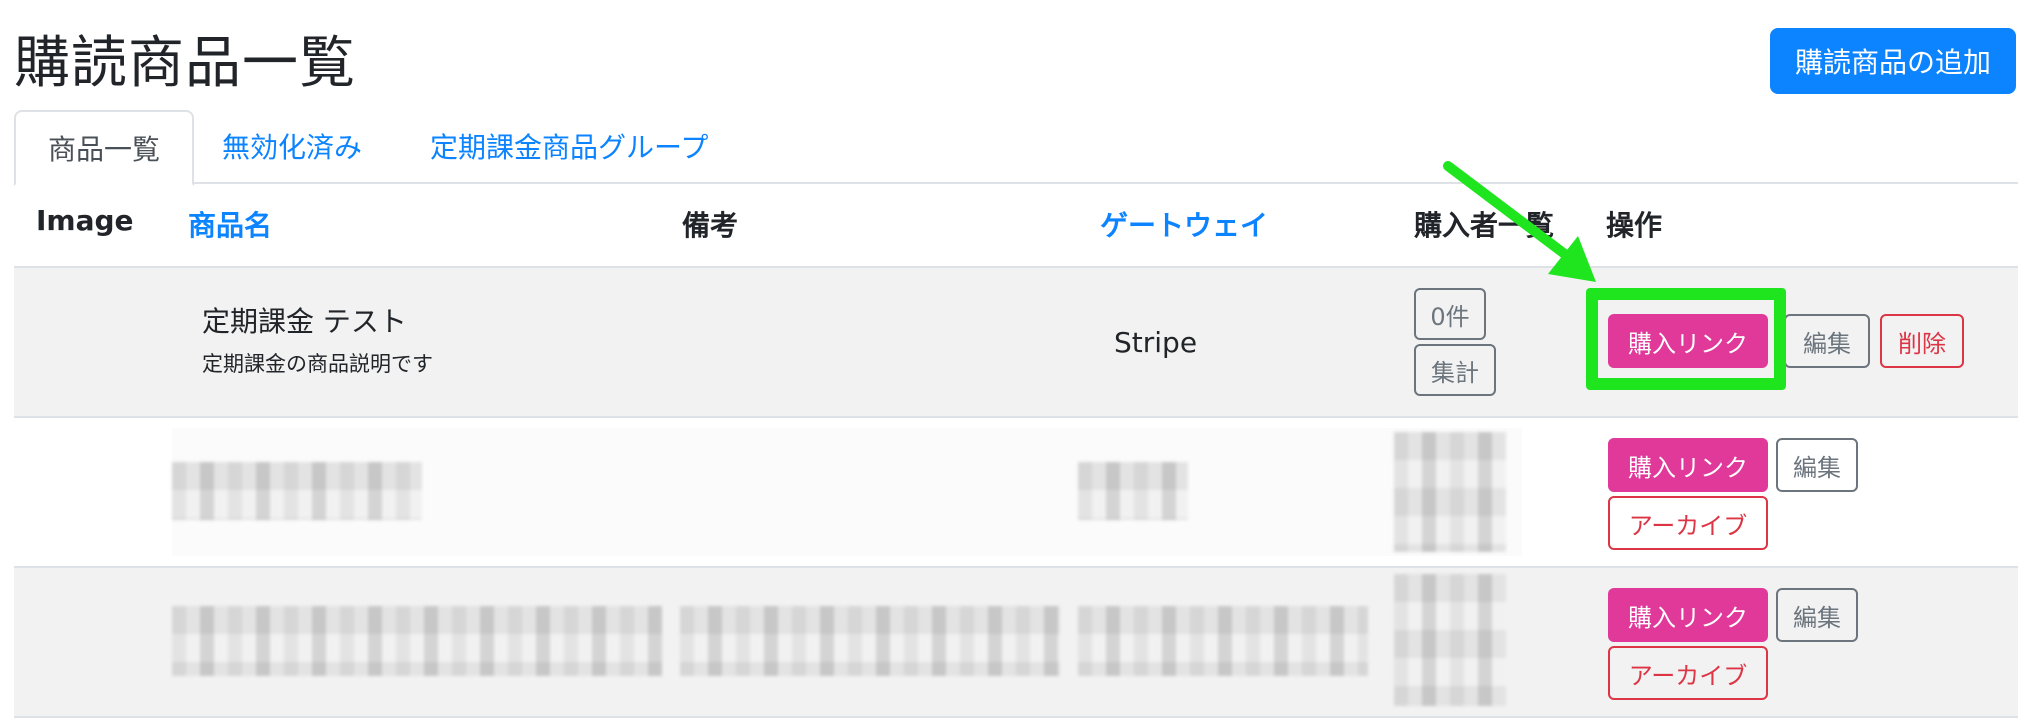  Describe the element at coordinates (1519, 221) in the screenshot. I see `annotation-arrow-icon` at that location.